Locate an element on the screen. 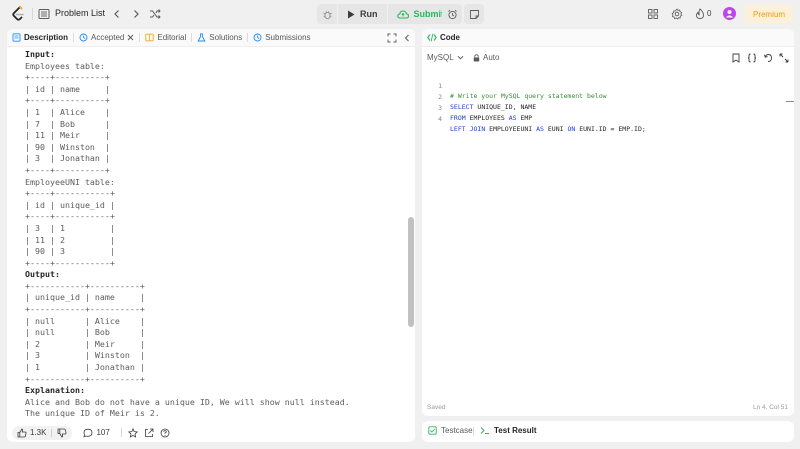 This screenshot has width=800, height=449. tab-description: Description is located at coordinates (40, 38).